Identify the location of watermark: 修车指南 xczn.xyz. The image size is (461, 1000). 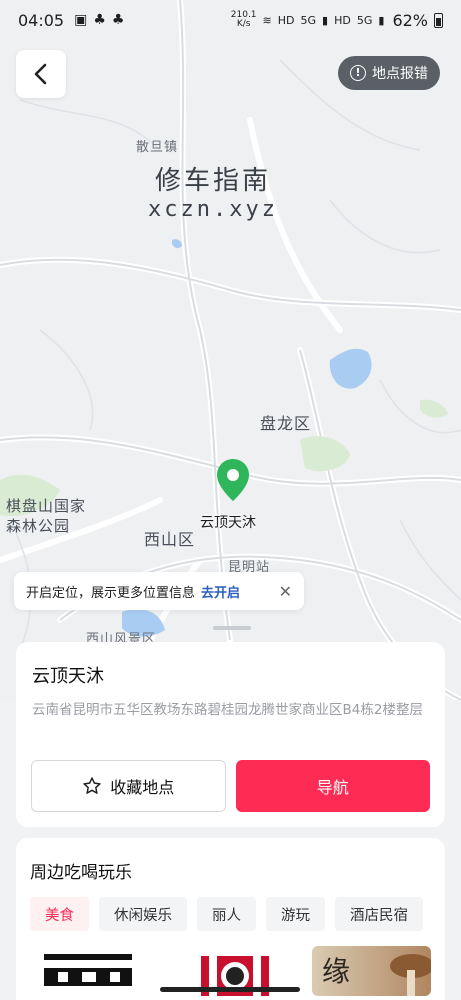
(213, 191).